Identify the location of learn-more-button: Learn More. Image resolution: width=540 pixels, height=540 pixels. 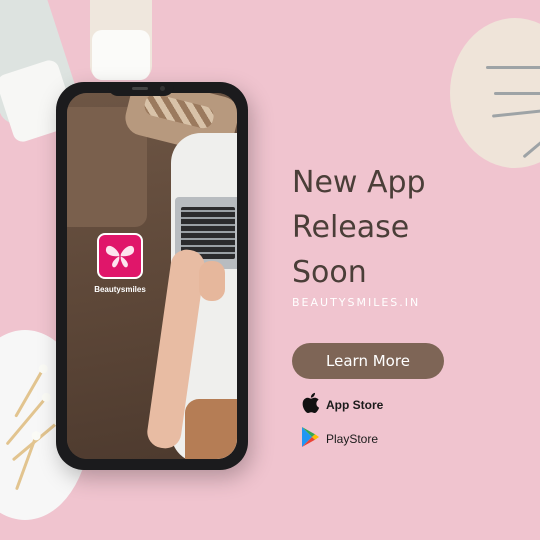
(368, 361).